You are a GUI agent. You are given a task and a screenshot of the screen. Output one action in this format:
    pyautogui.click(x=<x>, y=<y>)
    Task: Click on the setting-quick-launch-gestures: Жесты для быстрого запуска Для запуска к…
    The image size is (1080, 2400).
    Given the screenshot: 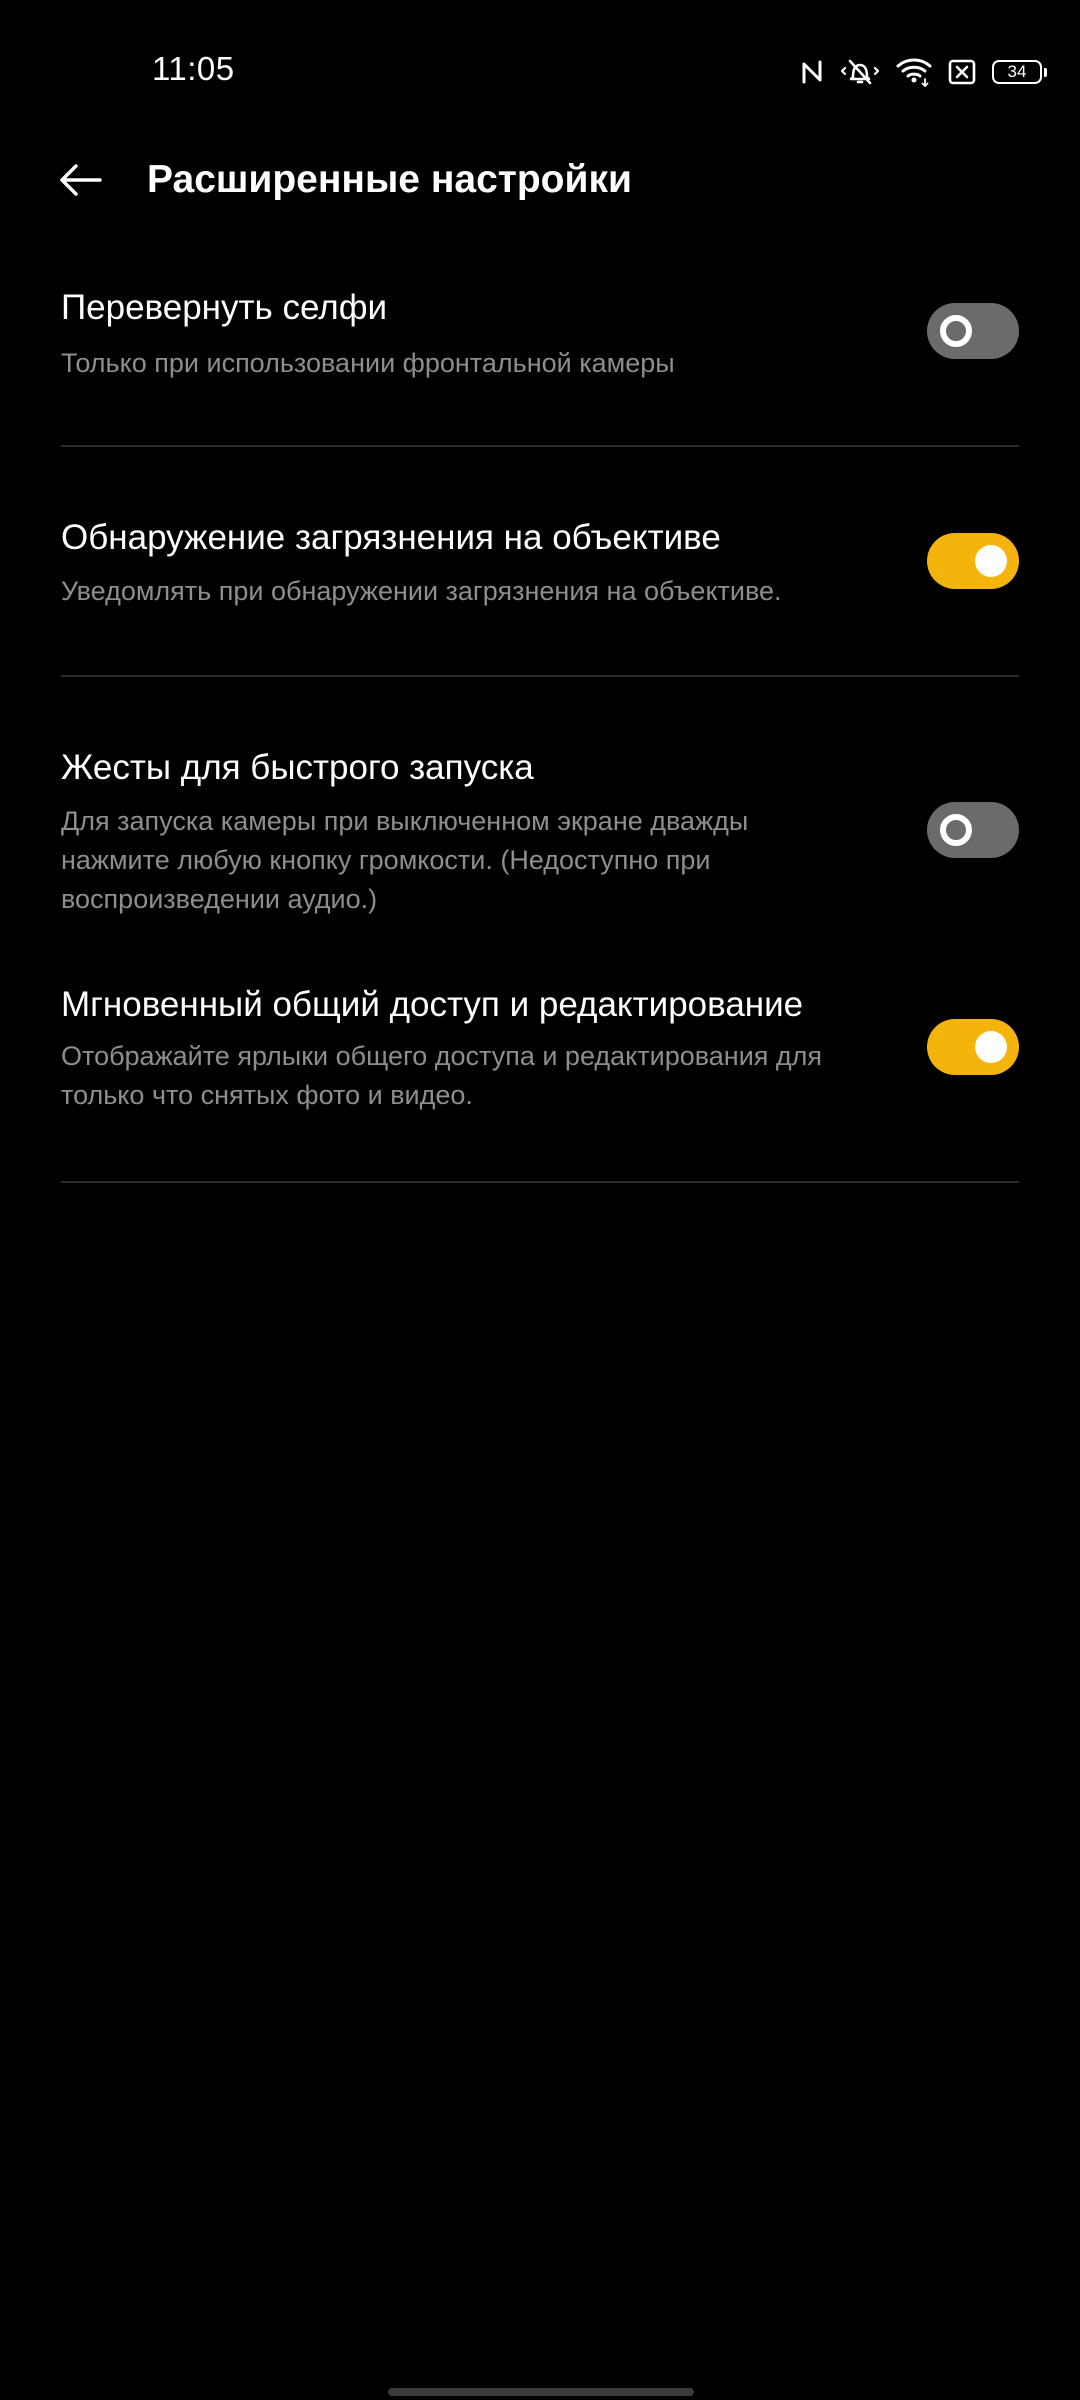 What is the action you would take?
    pyautogui.click(x=540, y=834)
    